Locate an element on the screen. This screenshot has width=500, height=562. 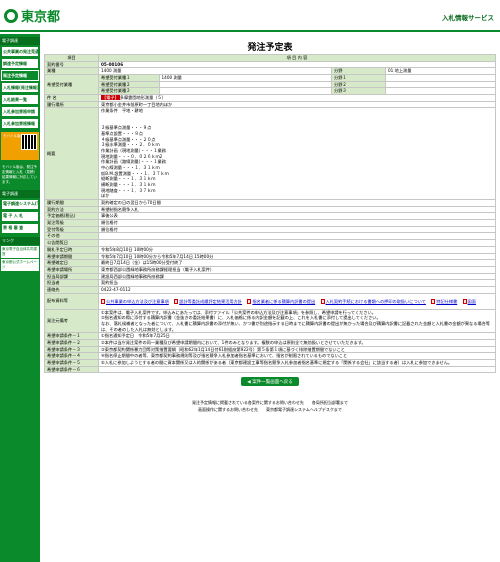
yotei-value: 事後公表 is located at coordinates (297, 216).